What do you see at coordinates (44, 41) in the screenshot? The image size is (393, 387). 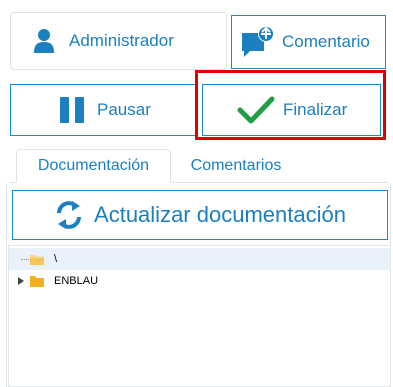 I see `user-icon` at bounding box center [44, 41].